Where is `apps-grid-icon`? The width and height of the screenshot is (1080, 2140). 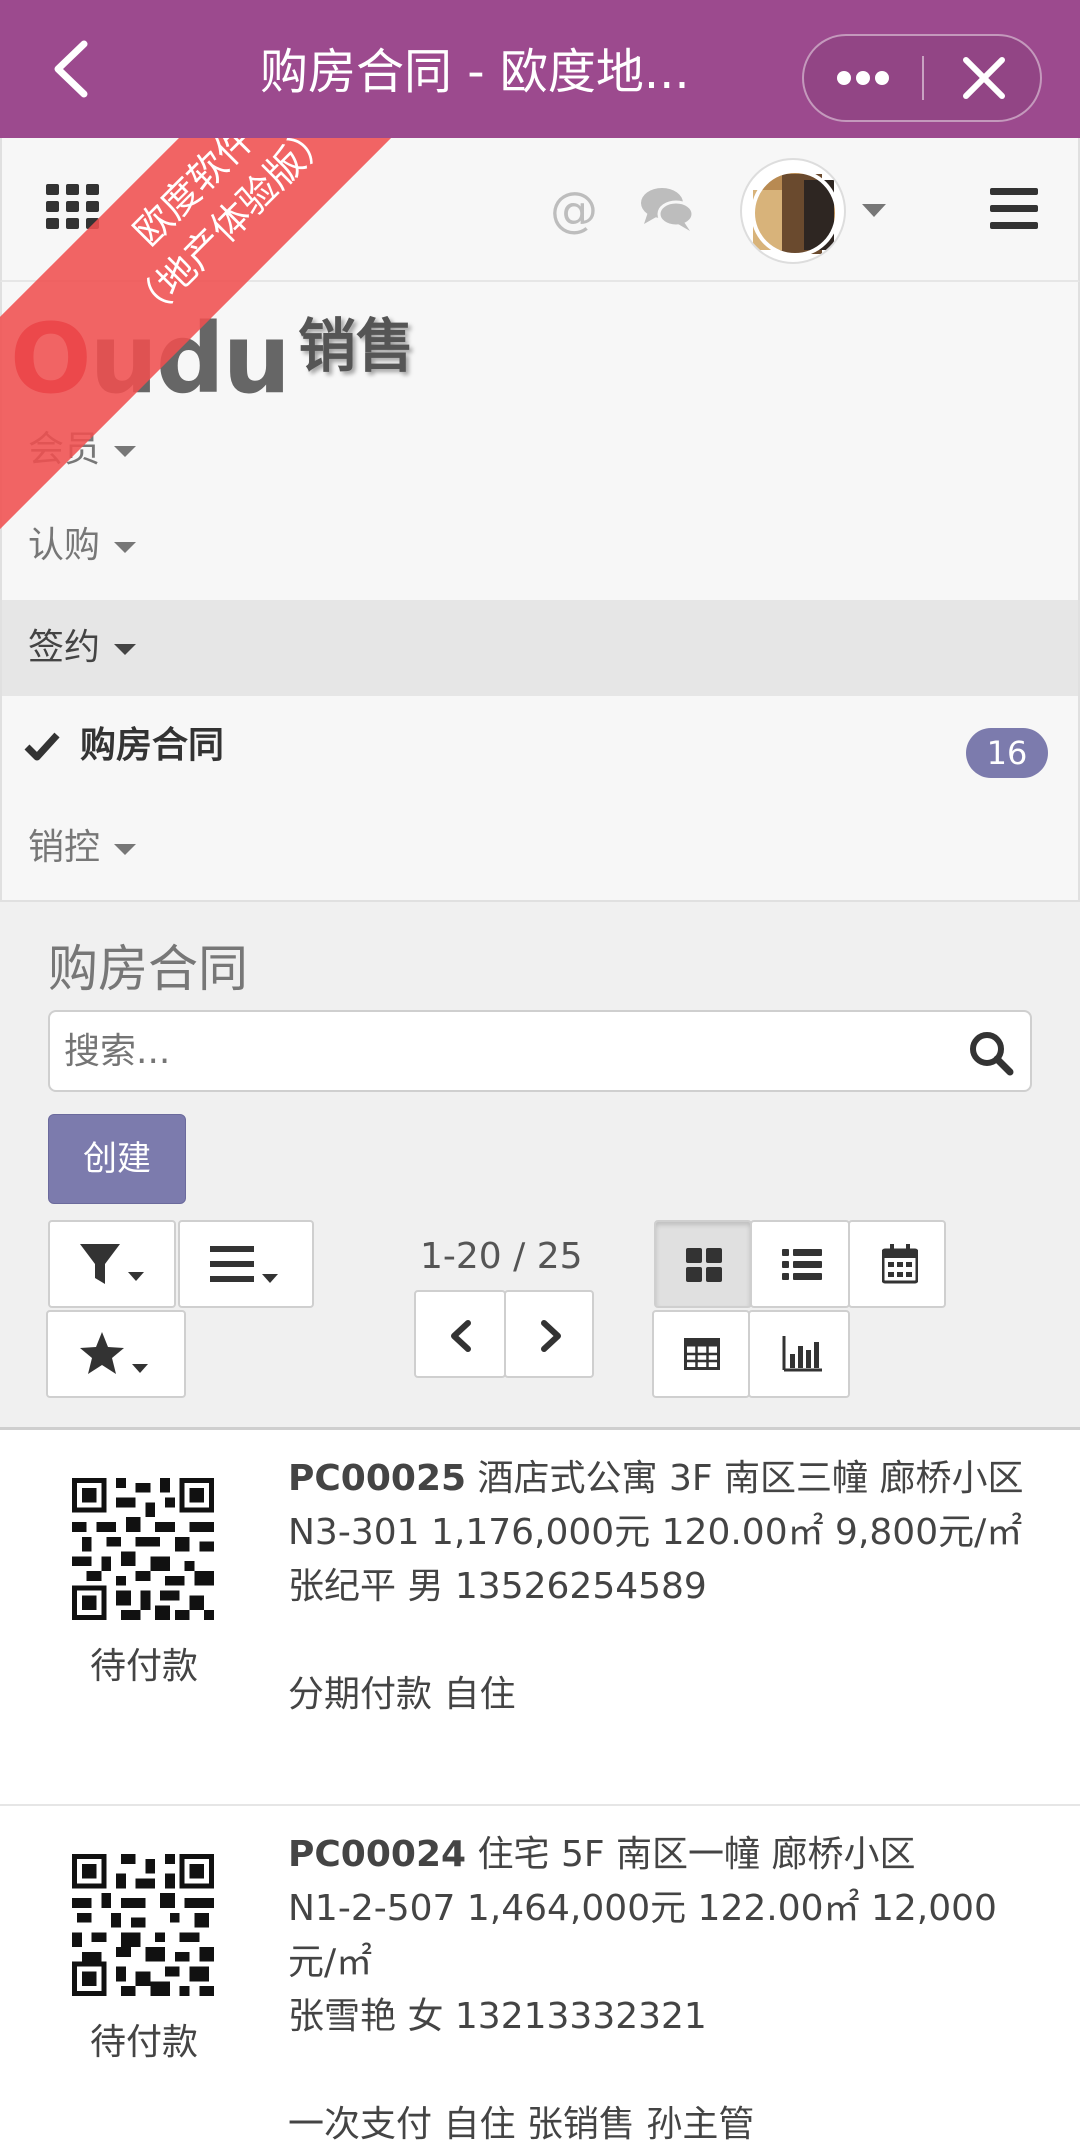
apps-grid-icon is located at coordinates (72, 206).